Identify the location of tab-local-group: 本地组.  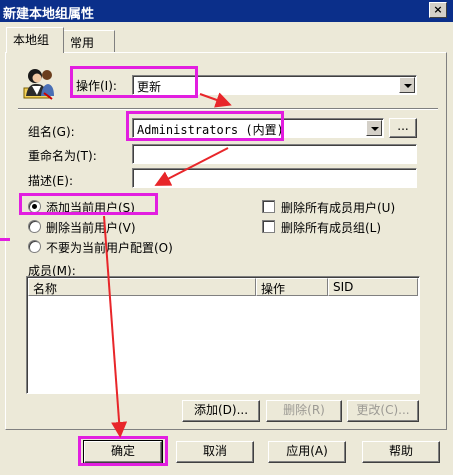
(35, 40).